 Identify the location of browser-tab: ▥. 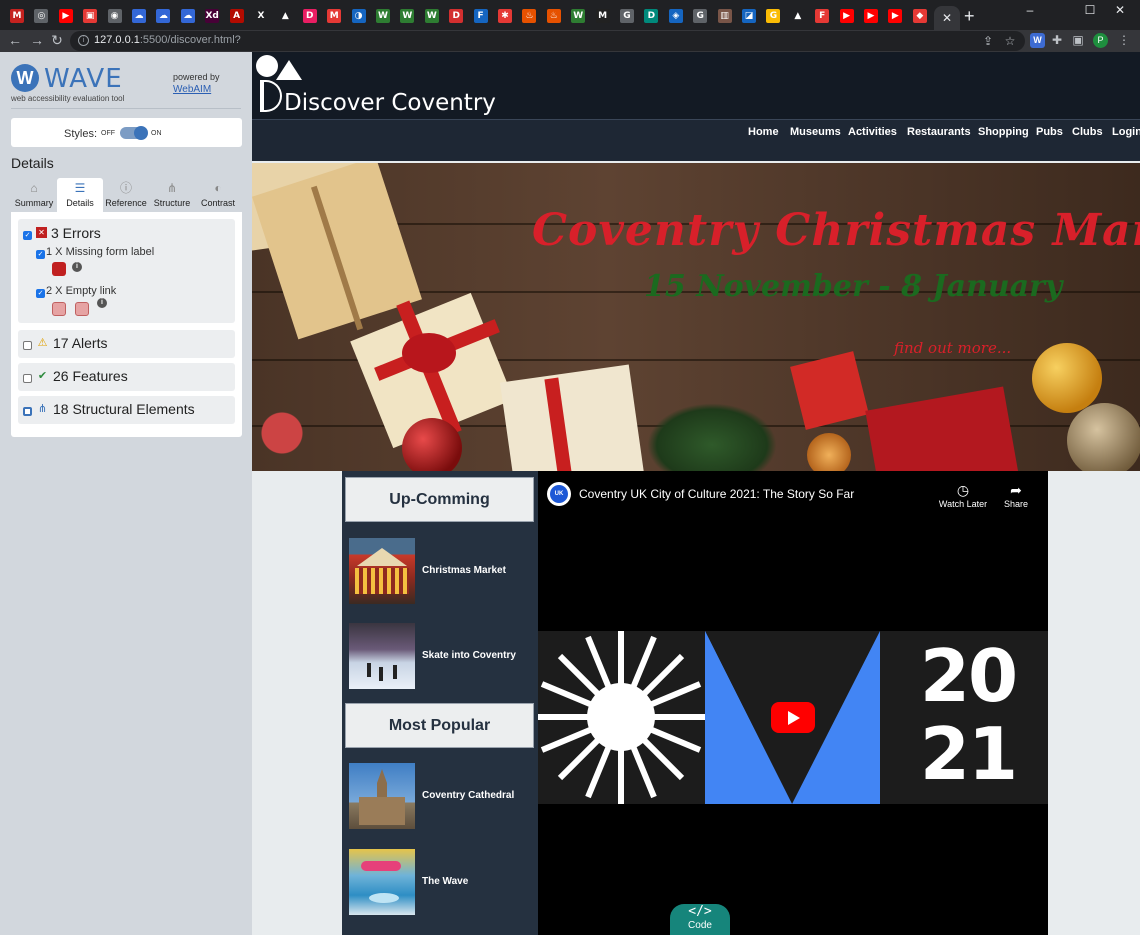
(725, 16).